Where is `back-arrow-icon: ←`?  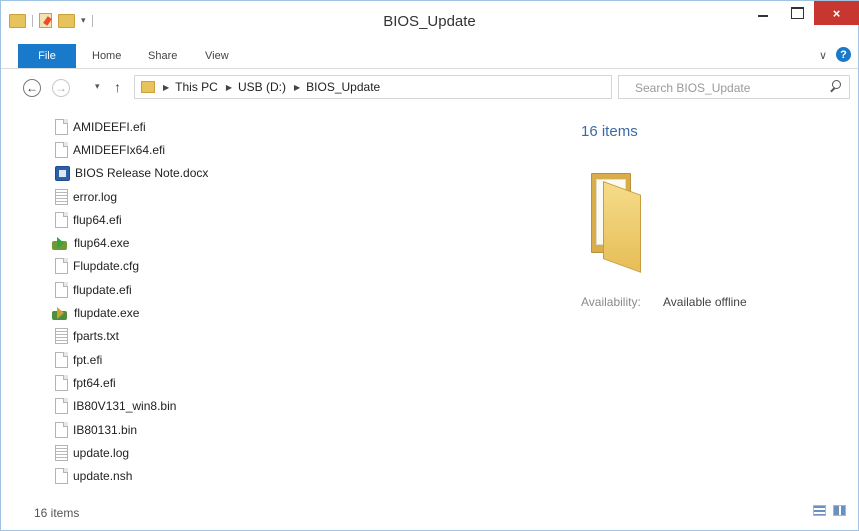
back-arrow-icon: ← is located at coordinates (32, 88).